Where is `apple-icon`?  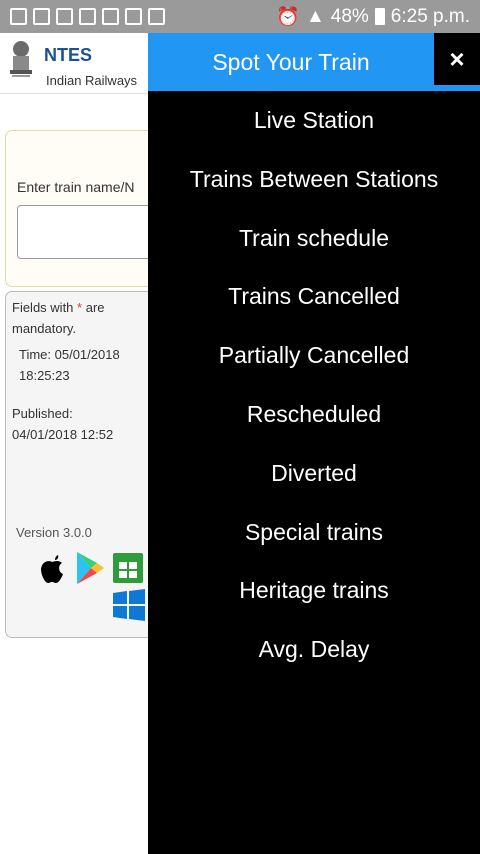 apple-icon is located at coordinates (52, 573).